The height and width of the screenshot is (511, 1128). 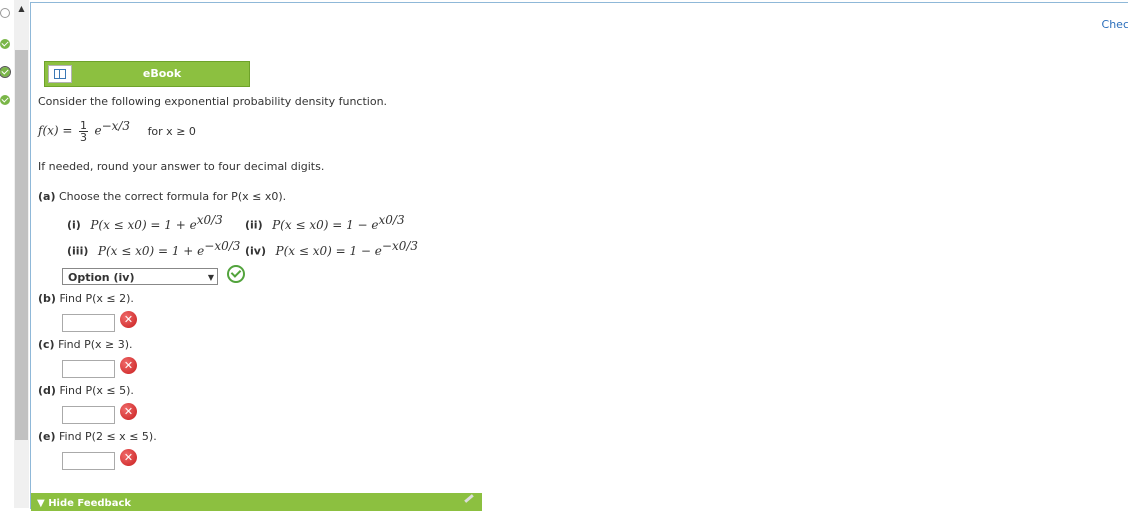 I want to click on part-b-text: Find P(x ≤ 2)., so click(x=96, y=298).